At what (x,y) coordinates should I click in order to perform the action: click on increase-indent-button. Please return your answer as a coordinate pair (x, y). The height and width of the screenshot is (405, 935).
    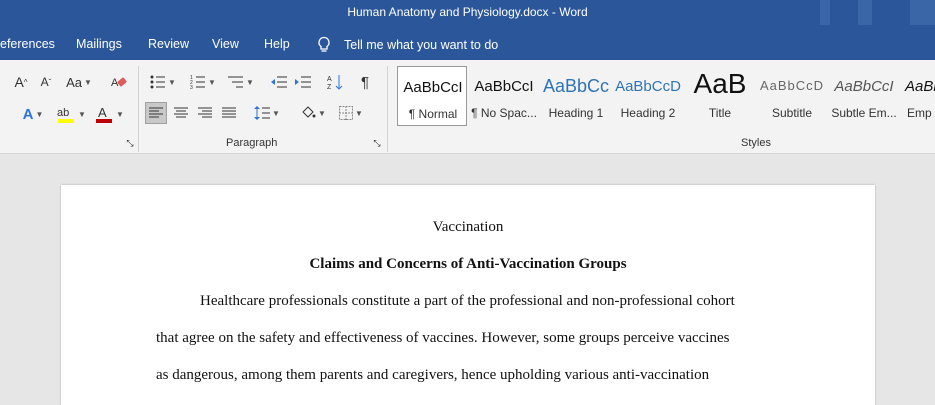
    Looking at the image, I should click on (303, 82).